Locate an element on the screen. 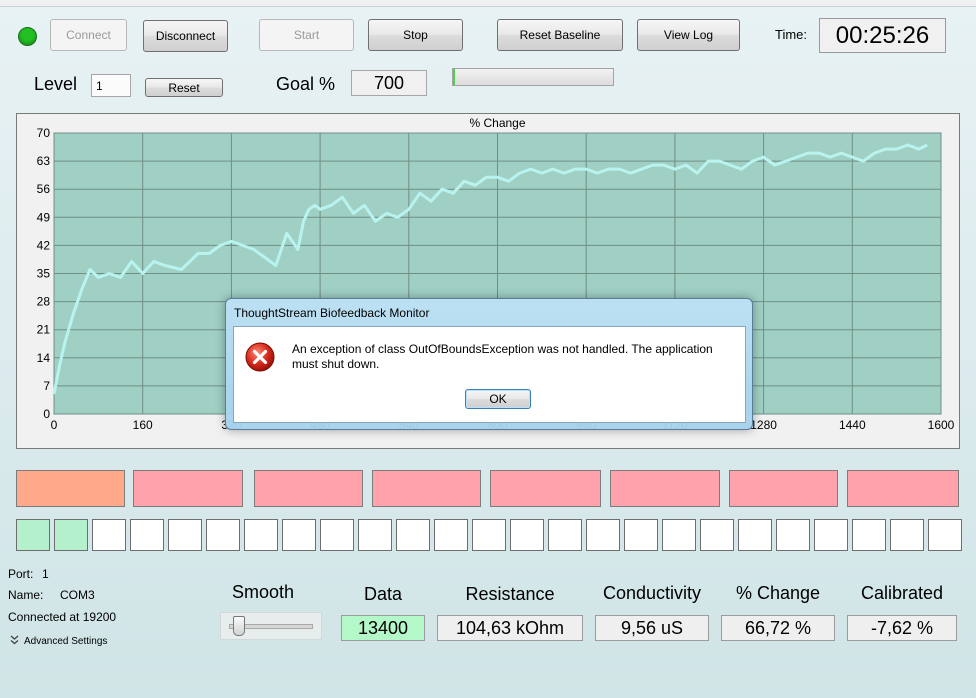 The height and width of the screenshot is (698, 976). reset-baseline-button: Reset Baseline is located at coordinates (560, 35).